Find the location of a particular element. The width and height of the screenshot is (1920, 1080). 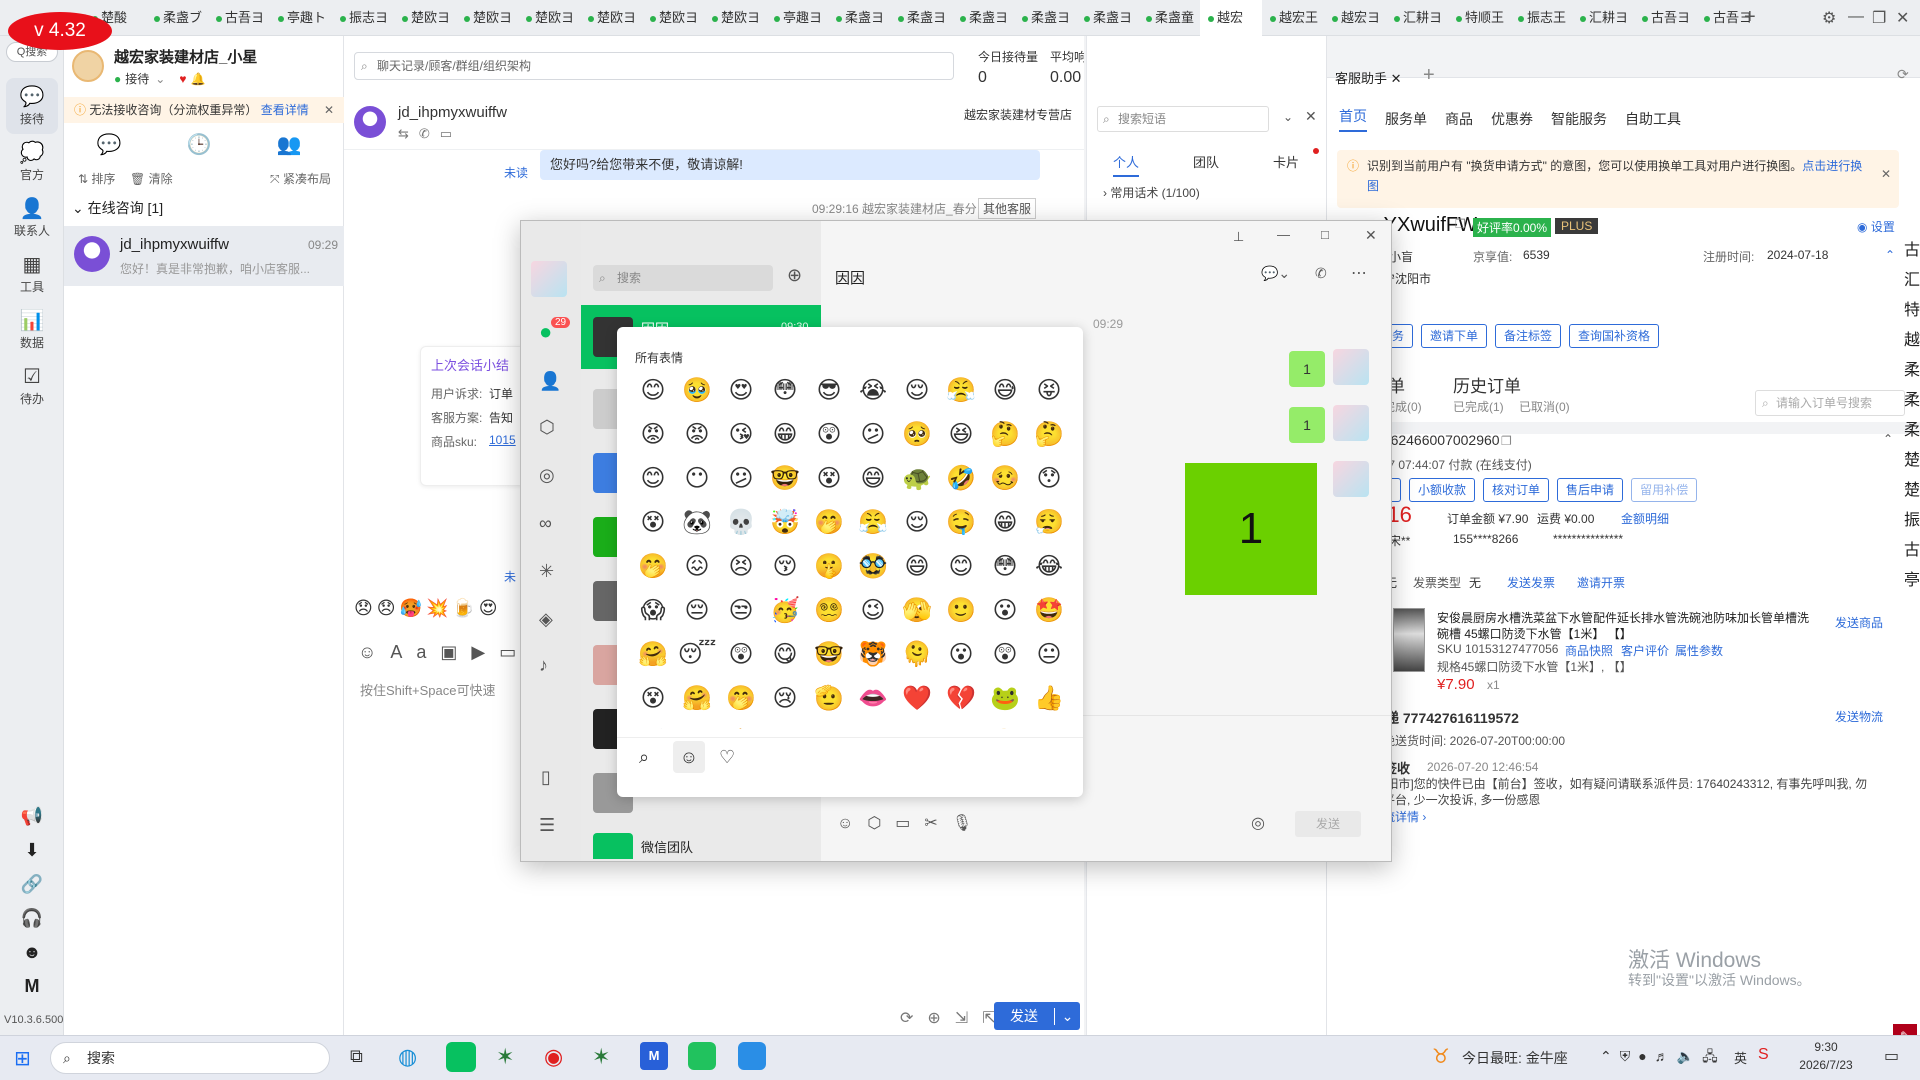

chevron-down-icon: ⌄ is located at coordinates (1067, 1016).